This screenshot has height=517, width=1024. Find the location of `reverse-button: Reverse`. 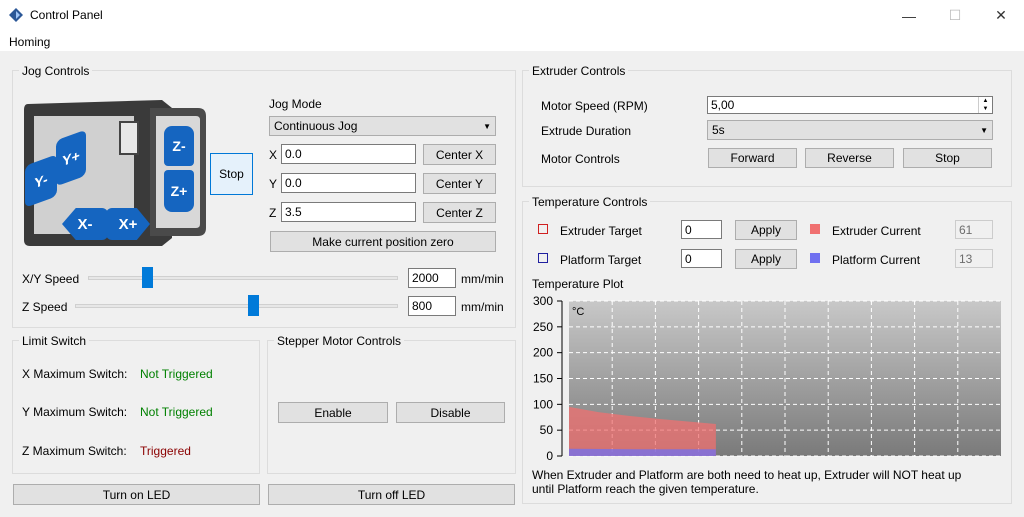

reverse-button: Reverse is located at coordinates (849, 158).